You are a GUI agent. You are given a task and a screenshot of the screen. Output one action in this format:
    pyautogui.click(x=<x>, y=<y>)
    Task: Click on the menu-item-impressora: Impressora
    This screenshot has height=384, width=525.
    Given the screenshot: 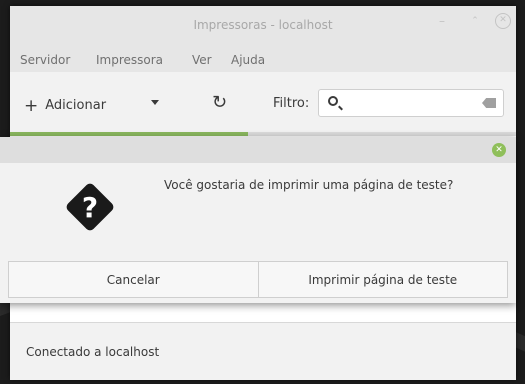 What is the action you would take?
    pyautogui.click(x=129, y=60)
    